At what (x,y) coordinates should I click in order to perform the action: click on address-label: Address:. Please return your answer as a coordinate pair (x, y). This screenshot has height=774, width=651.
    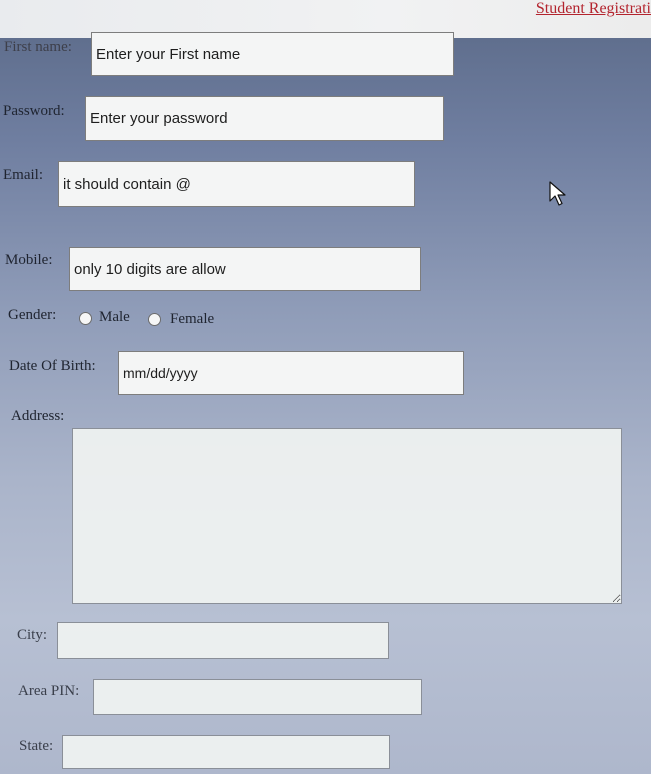
    Looking at the image, I should click on (38, 416).